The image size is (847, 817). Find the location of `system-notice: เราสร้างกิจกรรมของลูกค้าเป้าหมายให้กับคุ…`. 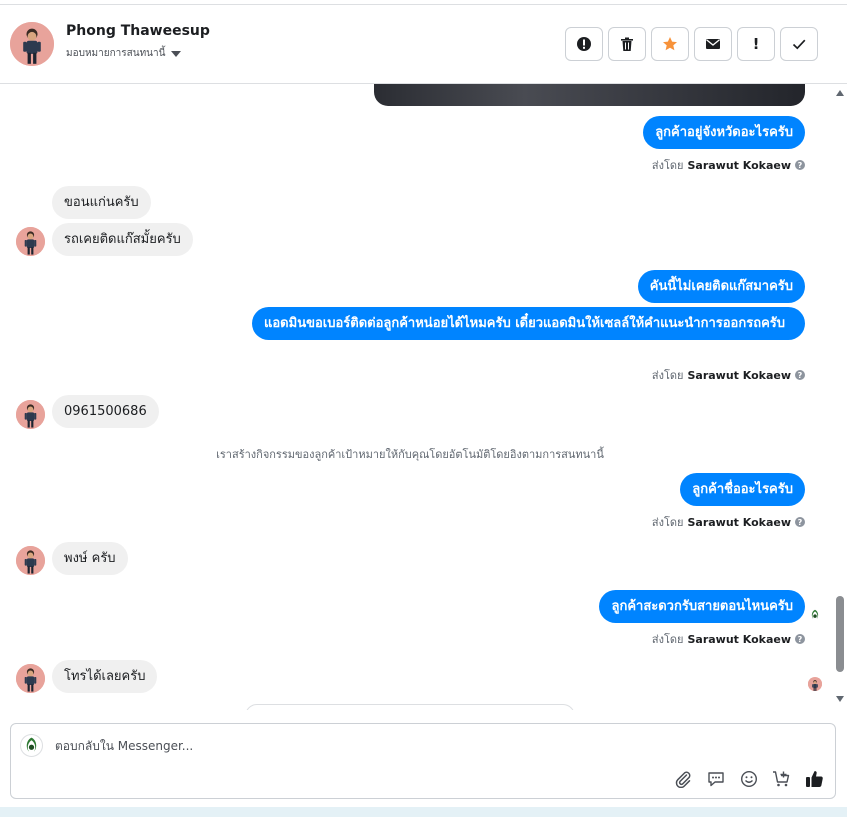

system-notice: เราสร้างกิจกรรมของลูกค้าเป้าหมายให้กับคุ… is located at coordinates (410, 454).